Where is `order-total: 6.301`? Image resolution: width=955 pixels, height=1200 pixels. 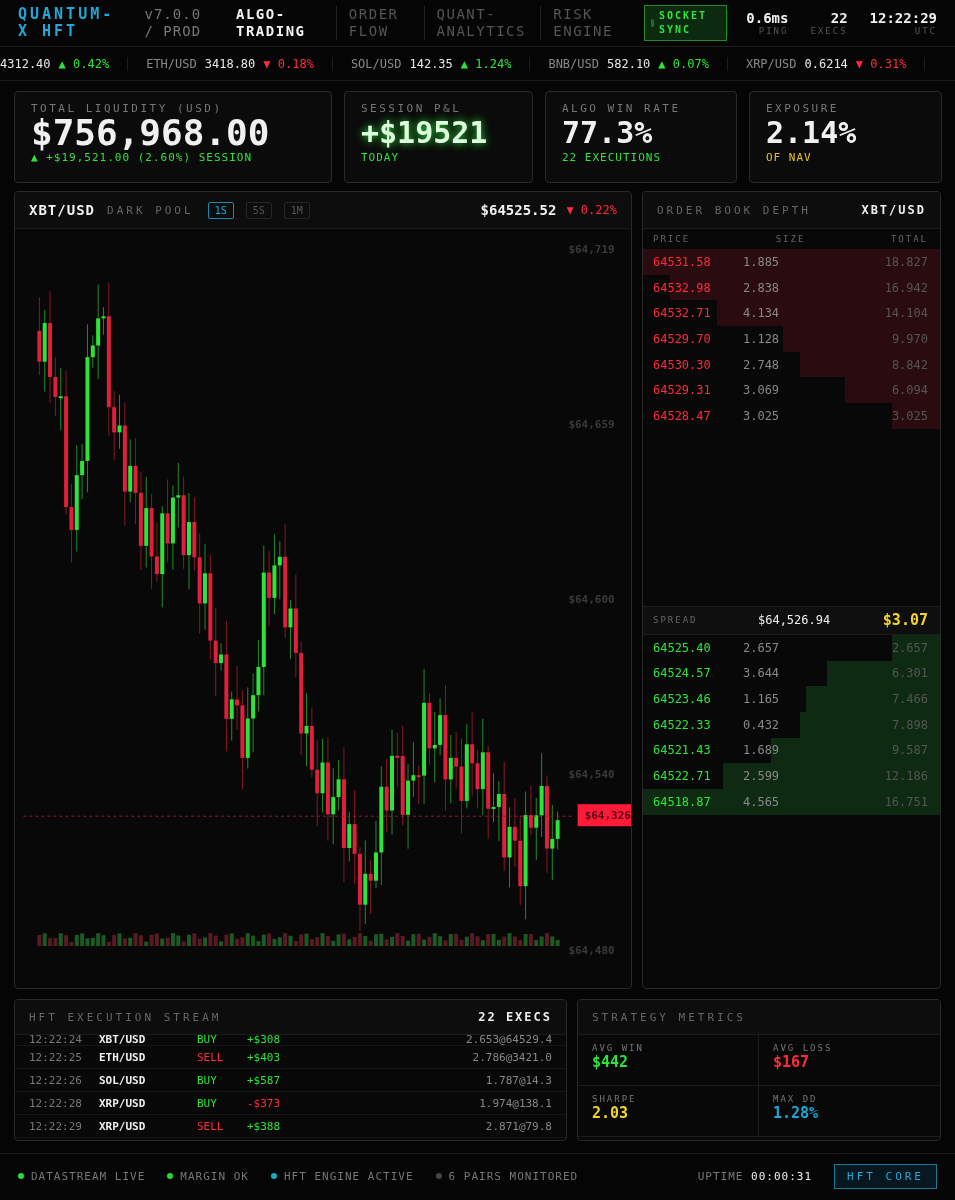
order-total: 6.301 is located at coordinates (909, 673).